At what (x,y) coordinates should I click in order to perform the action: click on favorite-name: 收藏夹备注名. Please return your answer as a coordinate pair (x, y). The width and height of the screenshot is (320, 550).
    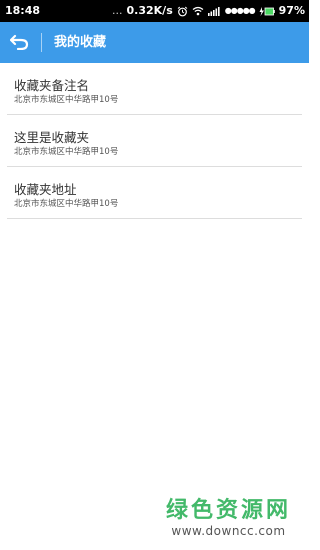
    Looking at the image, I should click on (52, 85).